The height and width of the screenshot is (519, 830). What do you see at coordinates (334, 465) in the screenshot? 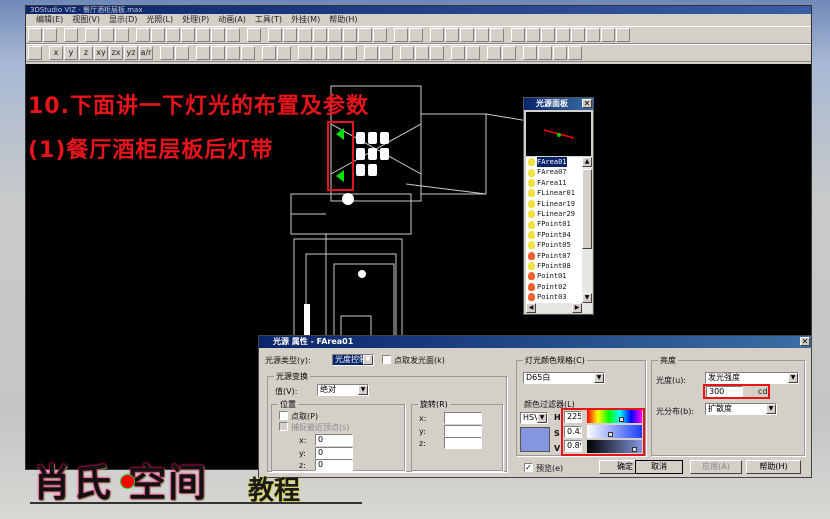
I see `pos-z-input: 0` at bounding box center [334, 465].